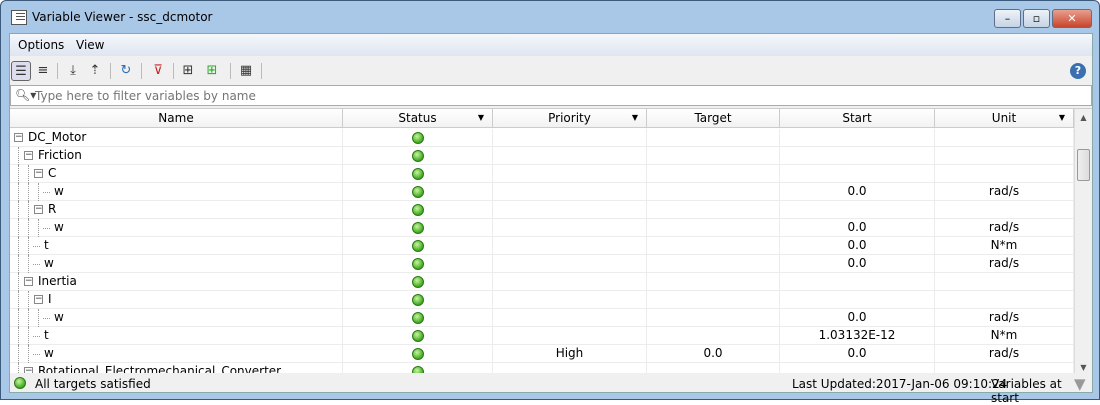 This screenshot has height=405, width=1100. I want to click on column-header-status: Status ▼, so click(418, 118).